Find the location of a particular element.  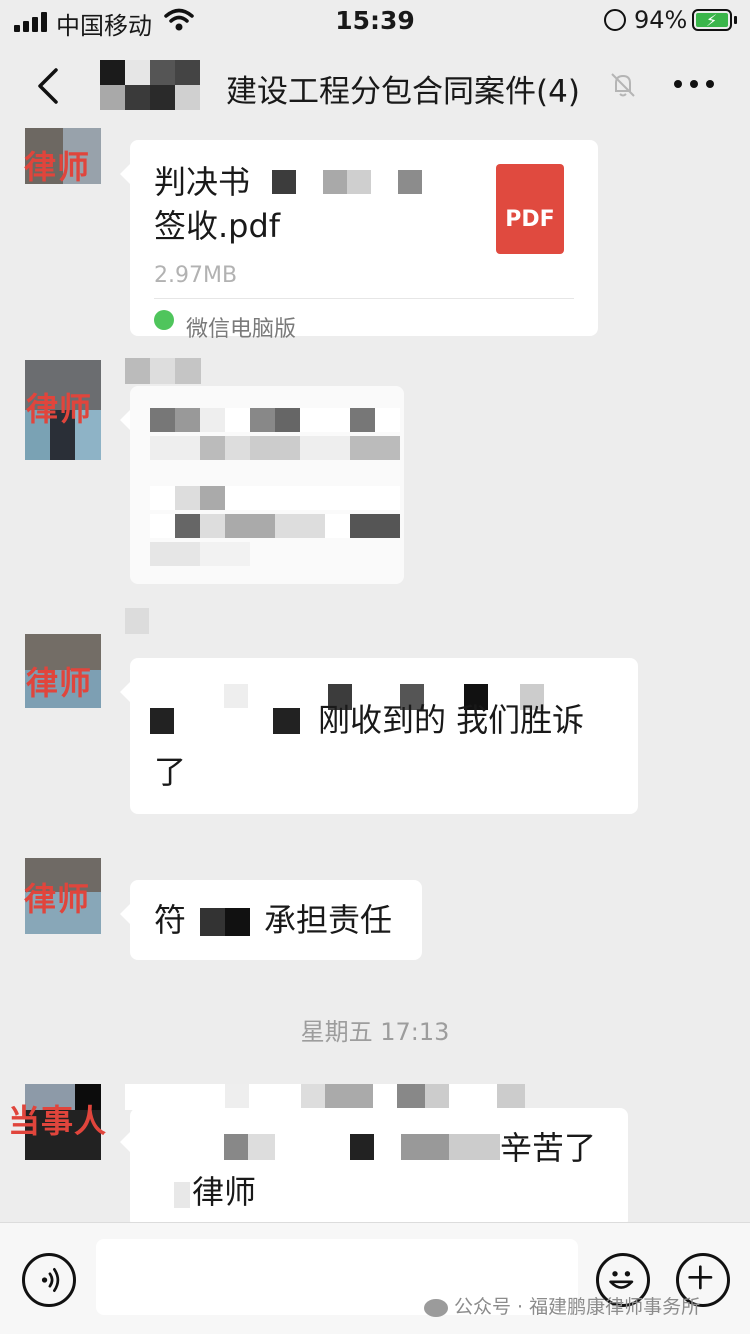

message-bubble: 辛苦了 律师 is located at coordinates (374, 1165).